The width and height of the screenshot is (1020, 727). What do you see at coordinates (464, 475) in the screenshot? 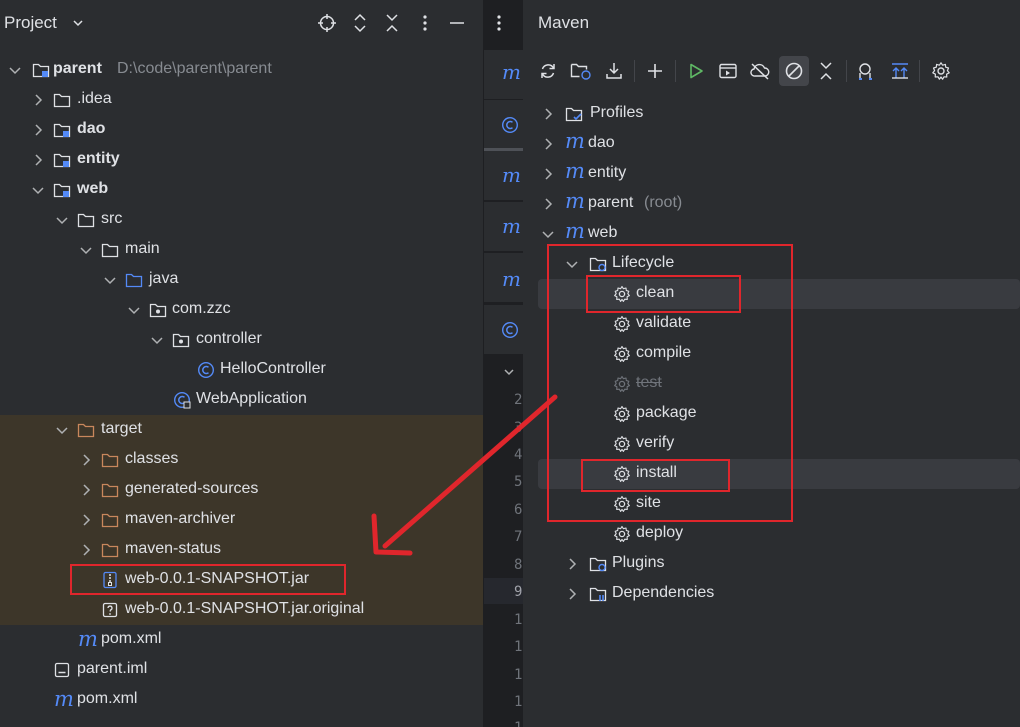
I see `annotation-arrow-icon` at bounding box center [464, 475].